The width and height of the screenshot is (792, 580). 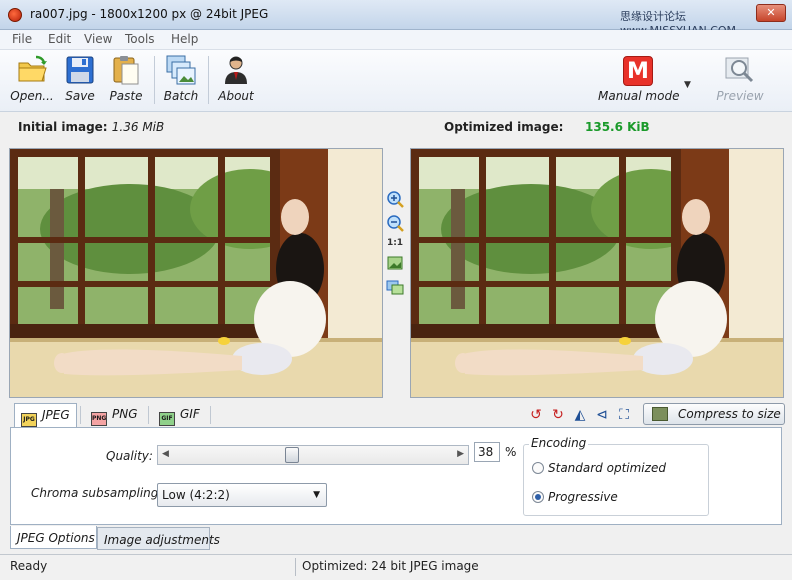 What do you see at coordinates (687, 85) in the screenshot?
I see `mode-dropdown-chevron-icon: ▼` at bounding box center [687, 85].